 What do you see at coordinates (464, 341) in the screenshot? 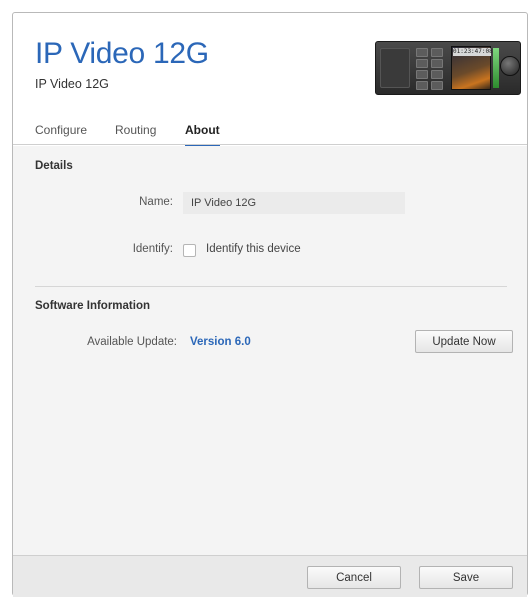
I see `update-now-button: Update Now` at bounding box center [464, 341].